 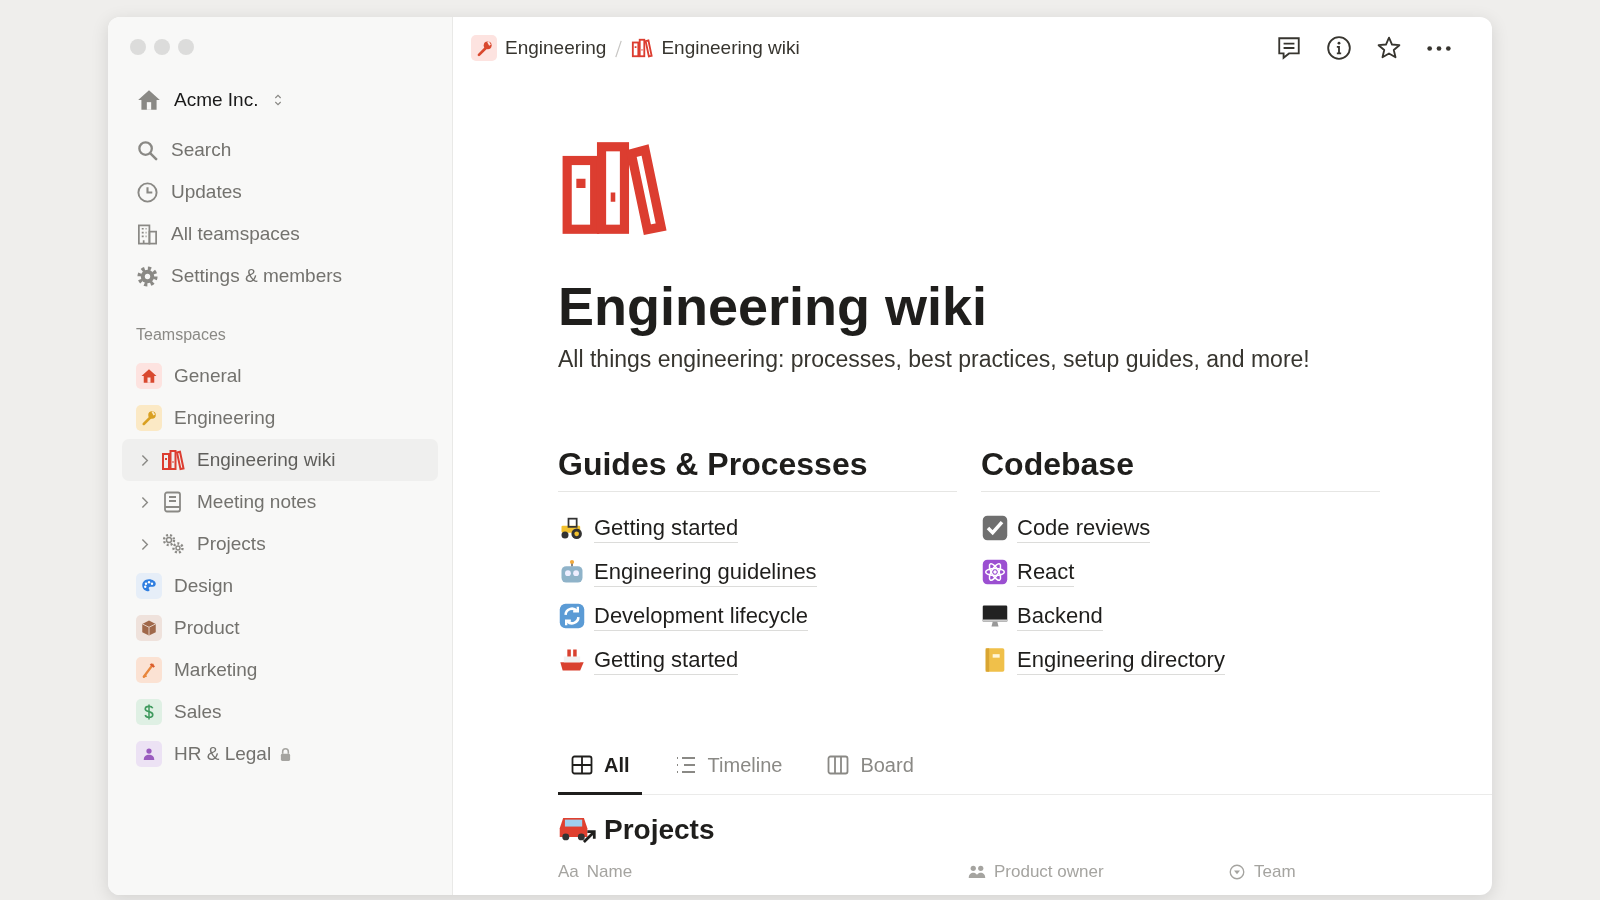 What do you see at coordinates (1060, 616) in the screenshot?
I see `page-link: Backend` at bounding box center [1060, 616].